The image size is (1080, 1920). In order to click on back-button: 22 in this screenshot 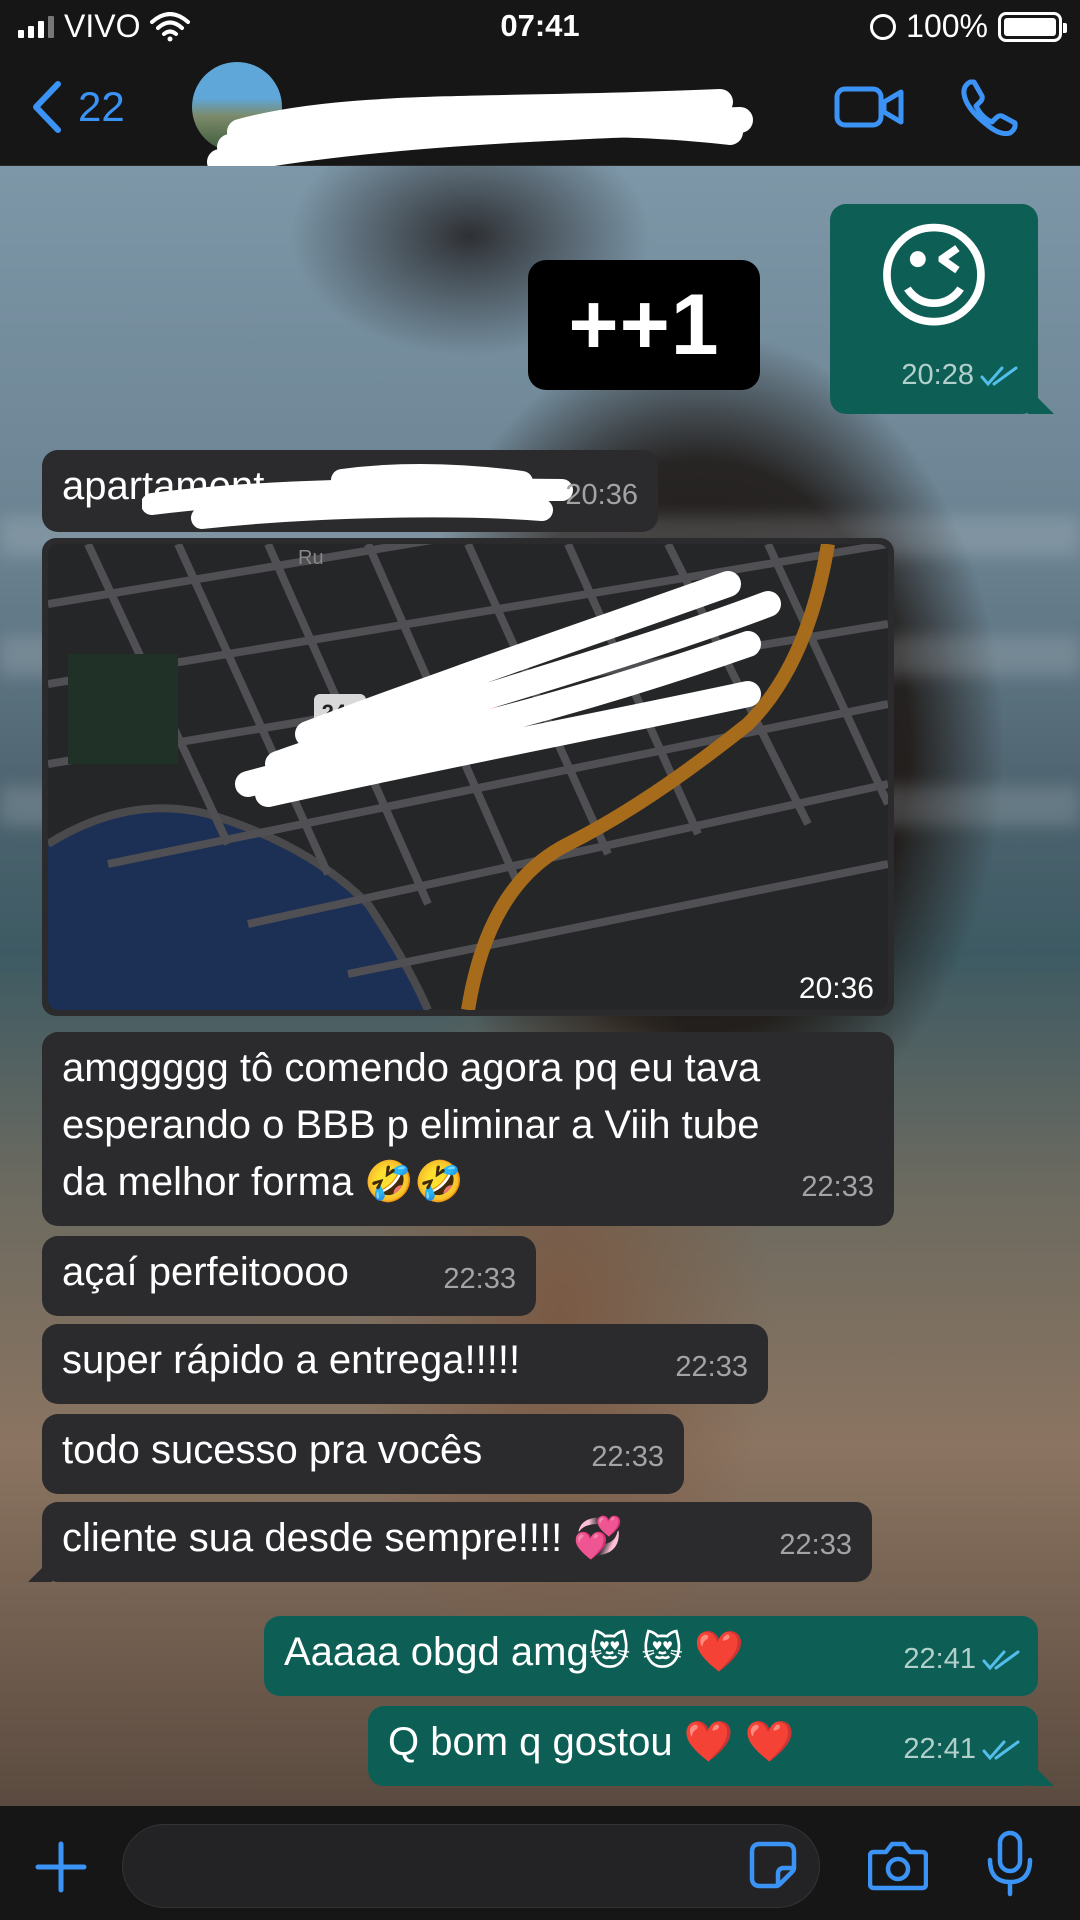, I will do `click(77, 107)`.